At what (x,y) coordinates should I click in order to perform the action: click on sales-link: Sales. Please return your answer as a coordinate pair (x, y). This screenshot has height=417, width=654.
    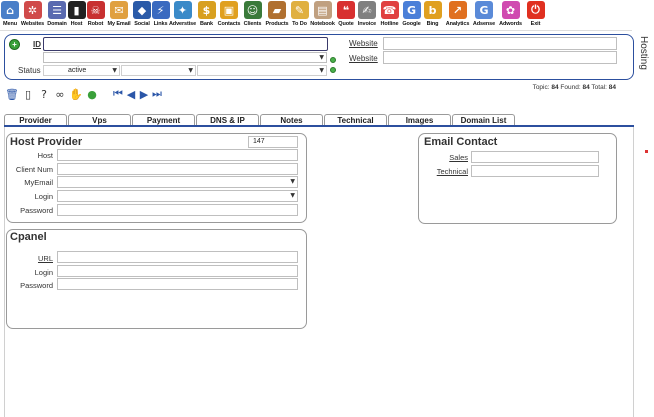
    Looking at the image, I should click on (444, 157).